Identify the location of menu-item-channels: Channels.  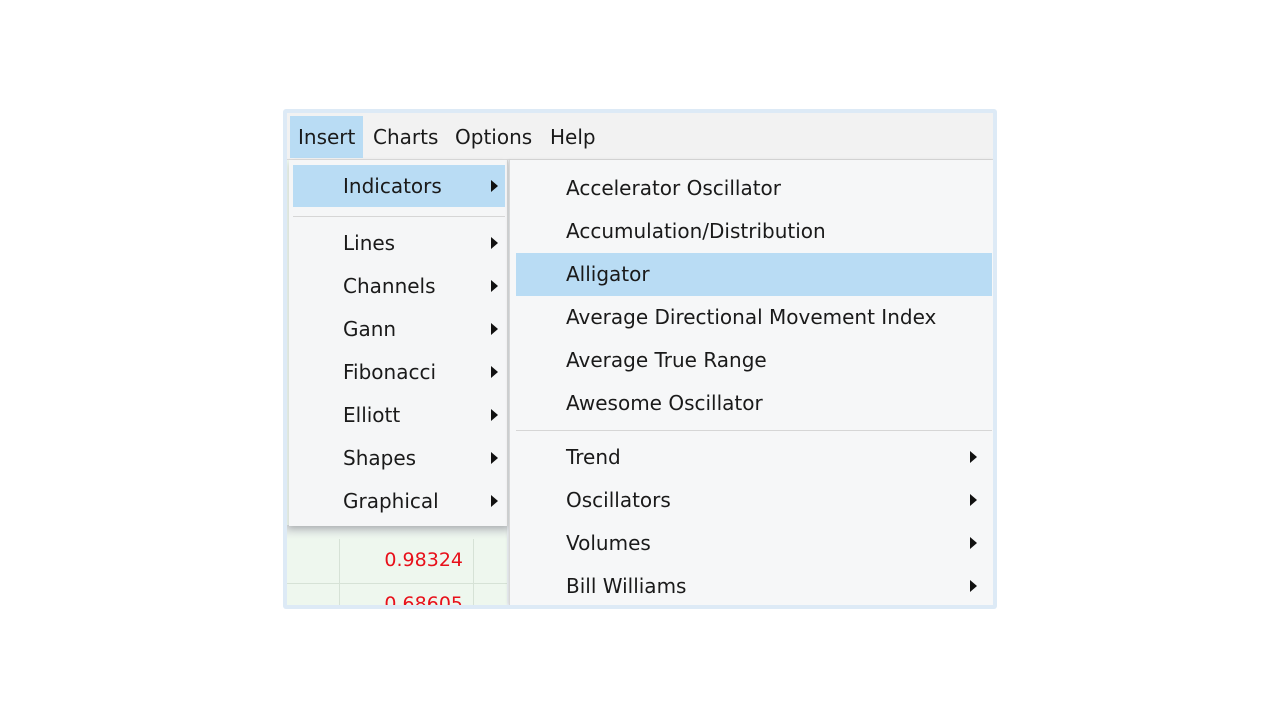
(399, 286).